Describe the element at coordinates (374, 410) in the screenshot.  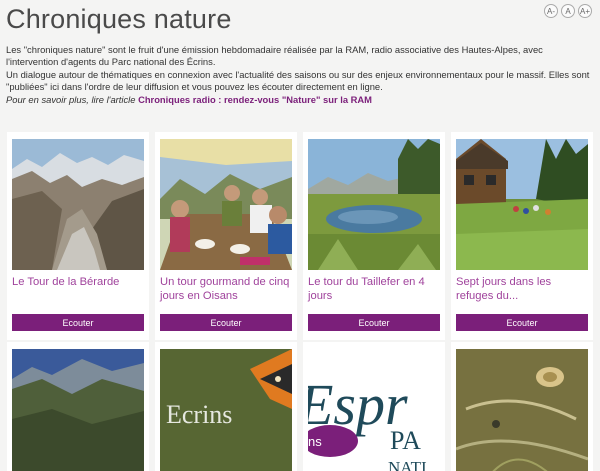
I see `chronicle-thumbnail-espaces: Espr ns PA NATI` at that location.